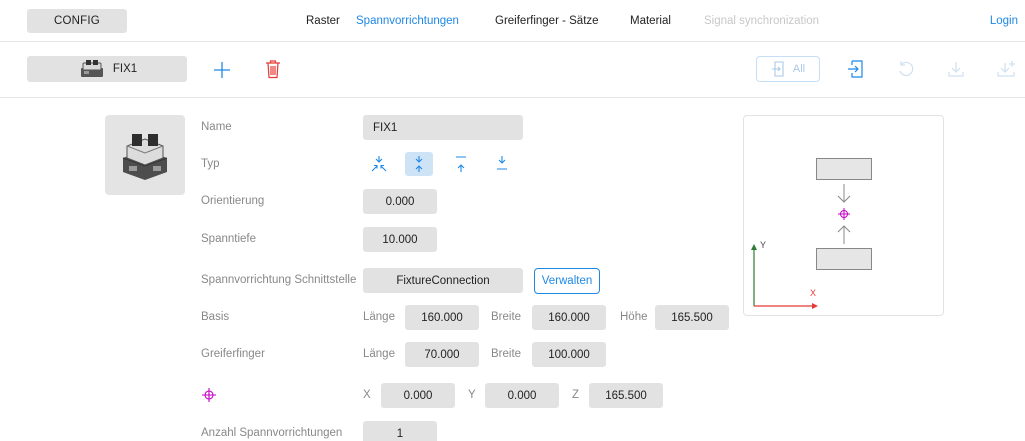  What do you see at coordinates (233, 201) in the screenshot?
I see `orientierung-label: Orientierung` at bounding box center [233, 201].